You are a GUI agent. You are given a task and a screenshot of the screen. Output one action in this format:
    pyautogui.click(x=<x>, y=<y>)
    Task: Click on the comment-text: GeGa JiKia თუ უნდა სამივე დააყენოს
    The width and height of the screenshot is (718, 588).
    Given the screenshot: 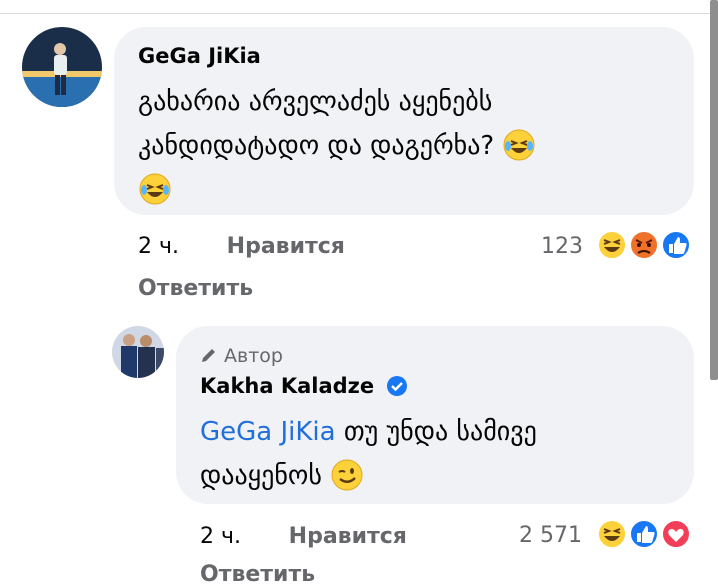 What is the action you would take?
    pyautogui.click(x=368, y=454)
    